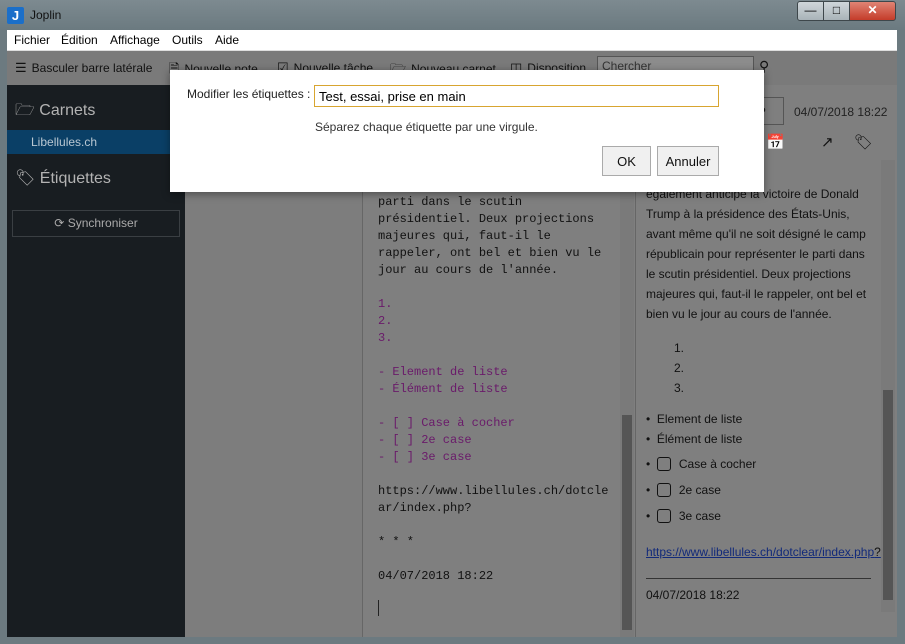 This screenshot has height=644, width=905. I want to click on hamburger-icon: ☰, so click(21, 67).